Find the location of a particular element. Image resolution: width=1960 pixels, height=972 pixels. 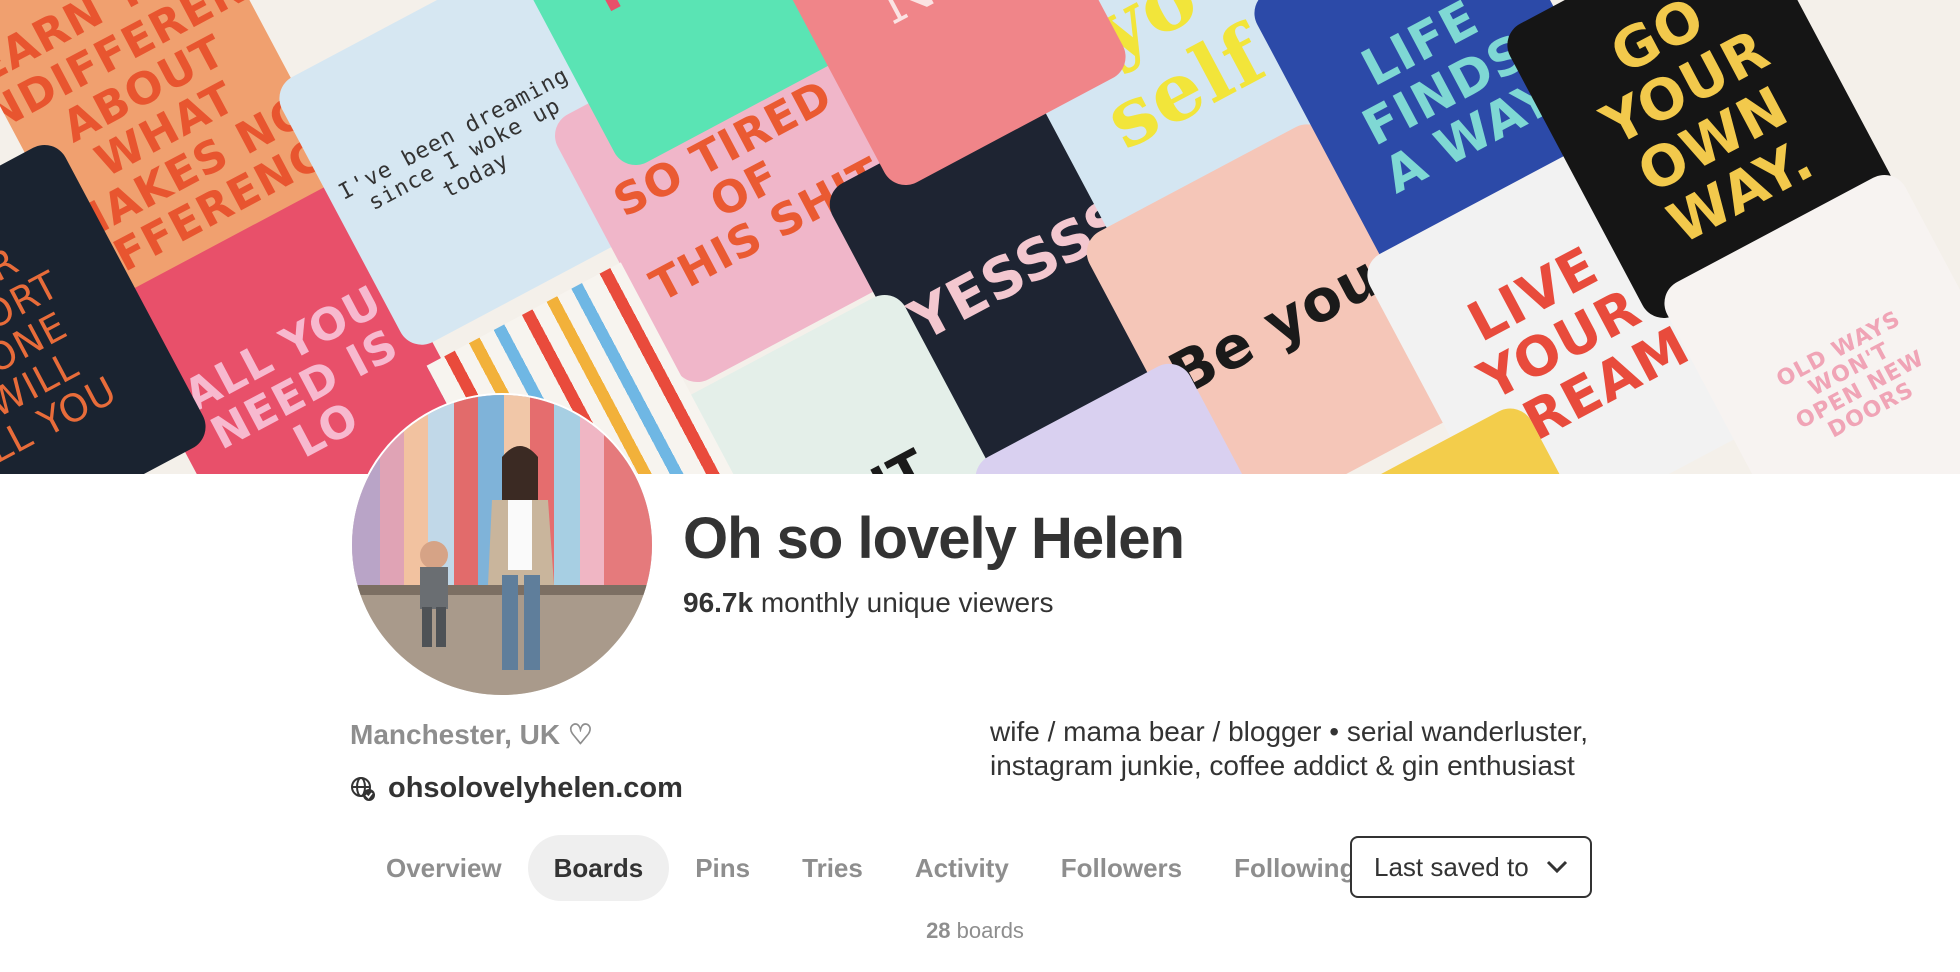

verified-globe-icon is located at coordinates (363, 789).